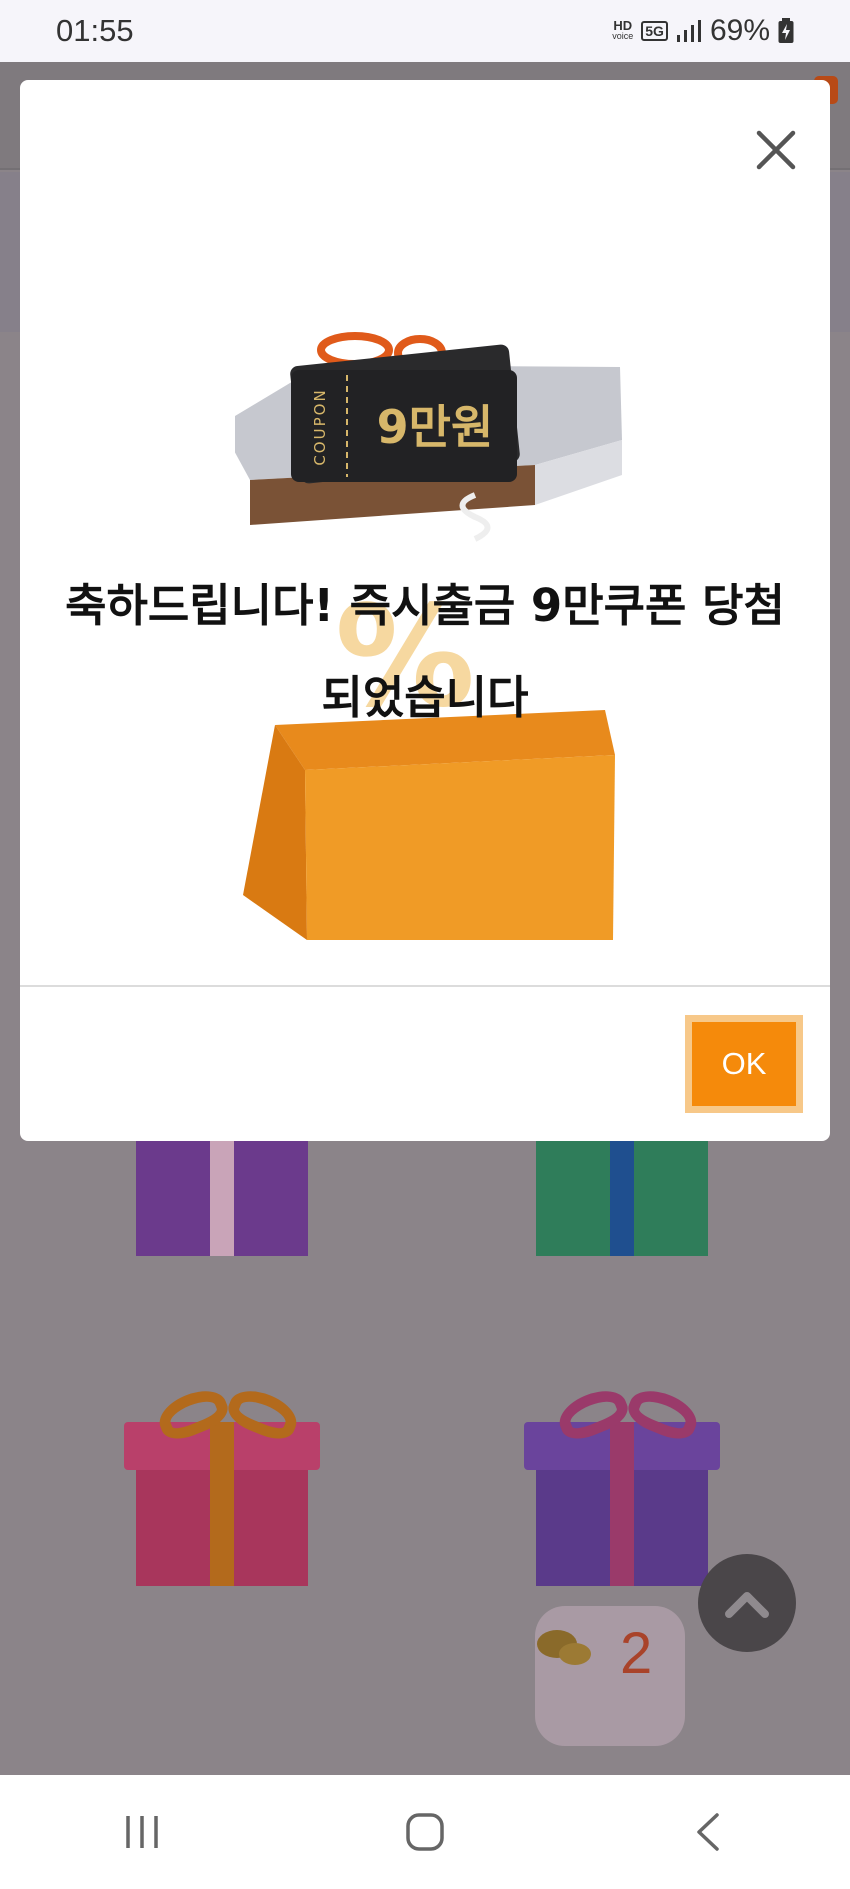  What do you see at coordinates (564, 1647) in the screenshot?
I see `chat-icon` at bounding box center [564, 1647].